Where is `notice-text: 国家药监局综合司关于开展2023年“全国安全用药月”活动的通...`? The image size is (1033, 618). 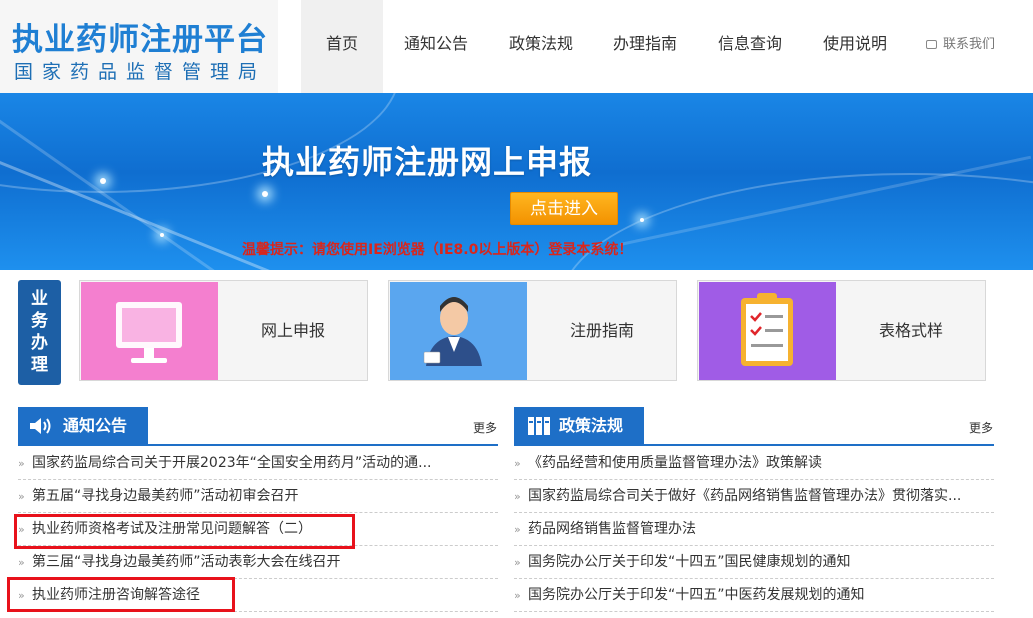 notice-text: 国家药监局综合司关于开展2023年“全国安全用药月”活动的通... is located at coordinates (232, 463).